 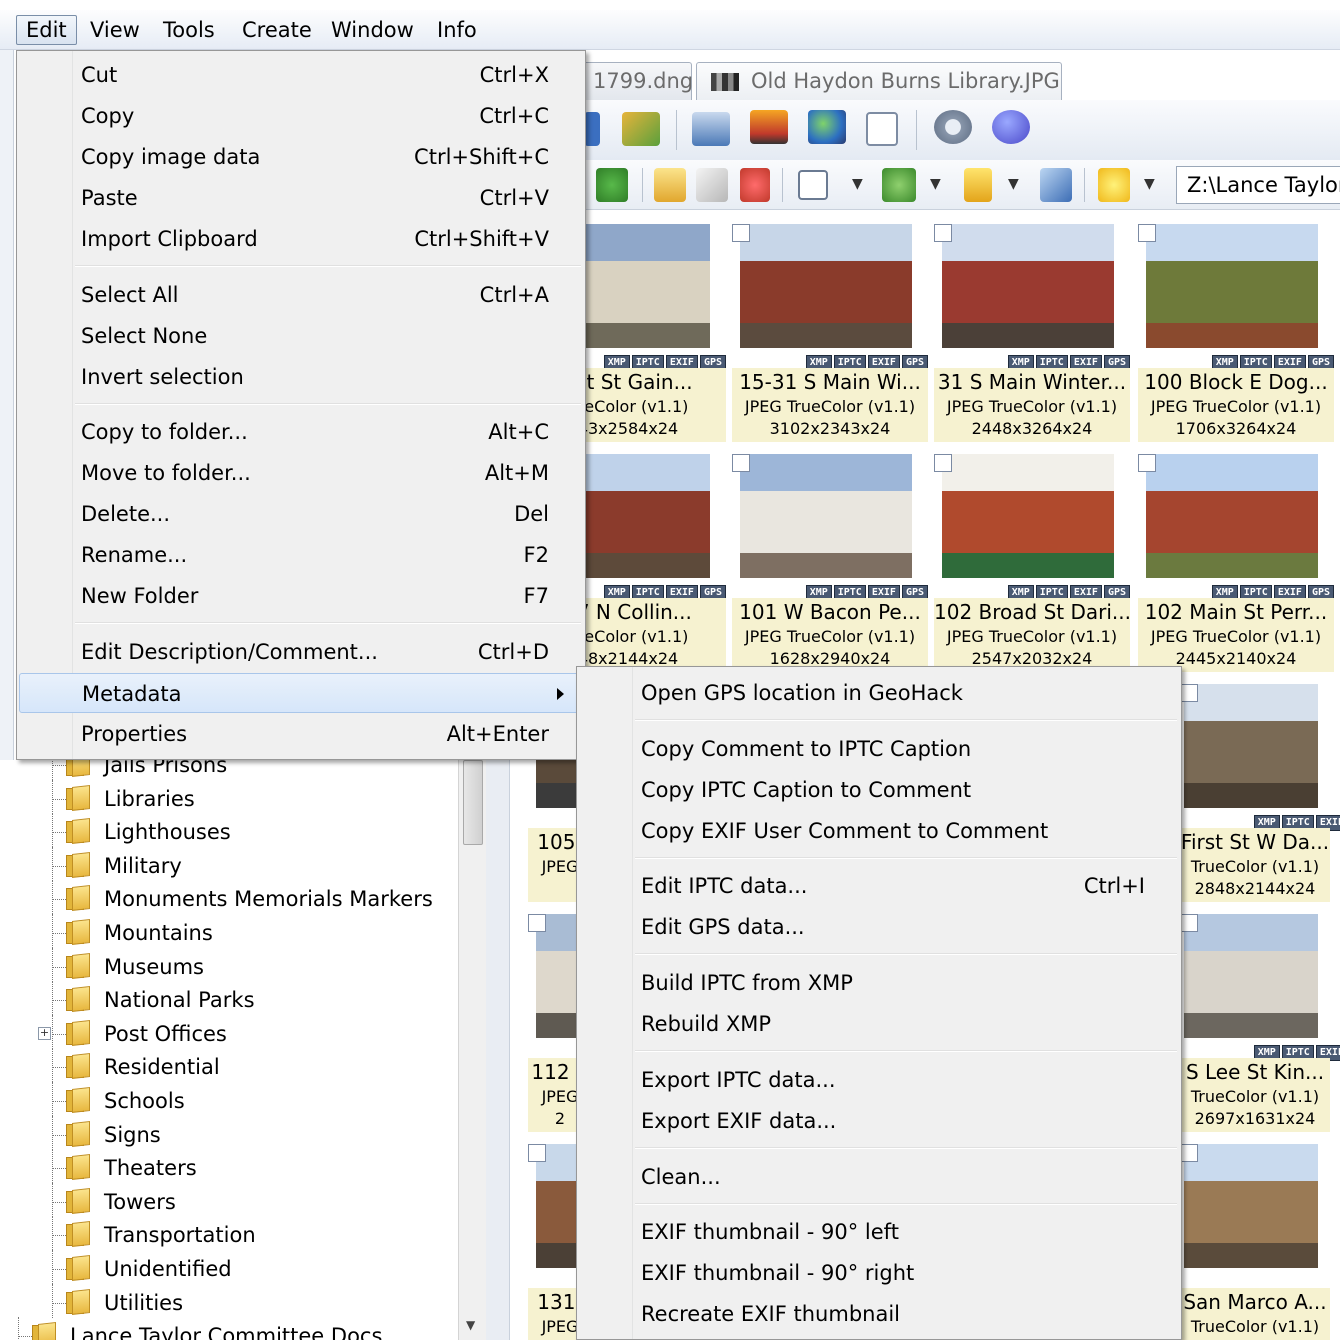 I want to click on delete-x-icon, so click(x=755, y=185).